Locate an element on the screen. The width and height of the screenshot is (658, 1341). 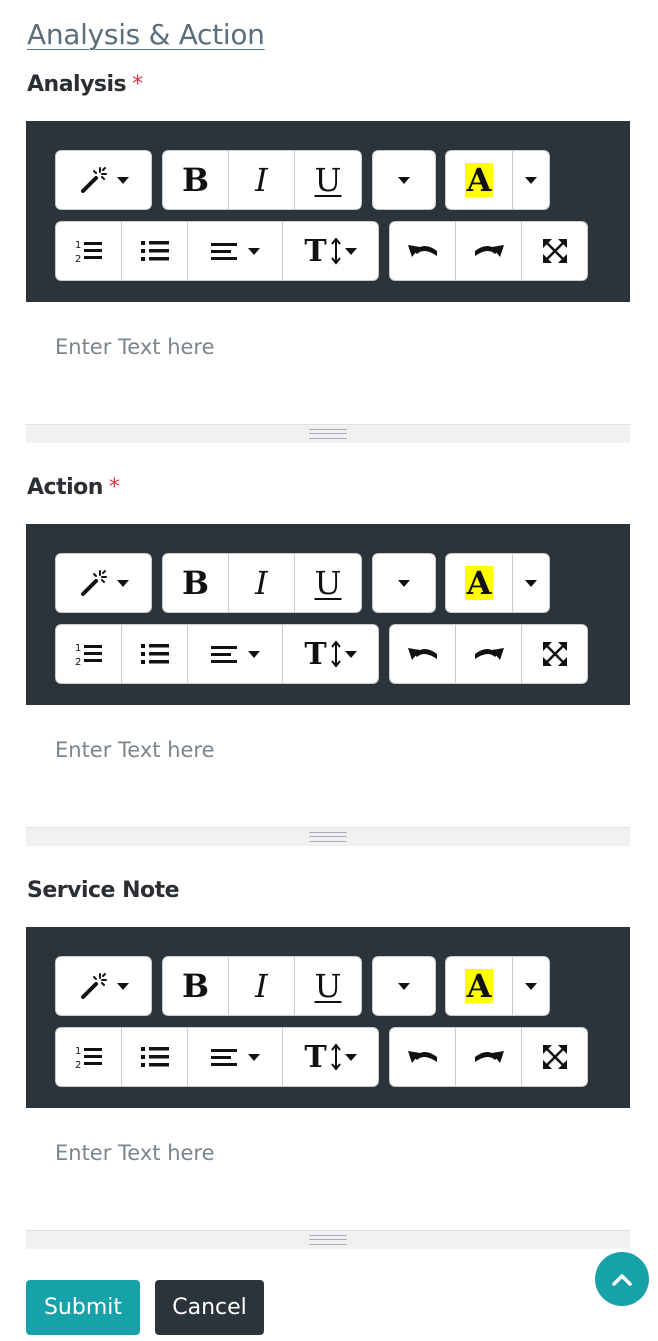
field-label: Service Note is located at coordinates (103, 890).